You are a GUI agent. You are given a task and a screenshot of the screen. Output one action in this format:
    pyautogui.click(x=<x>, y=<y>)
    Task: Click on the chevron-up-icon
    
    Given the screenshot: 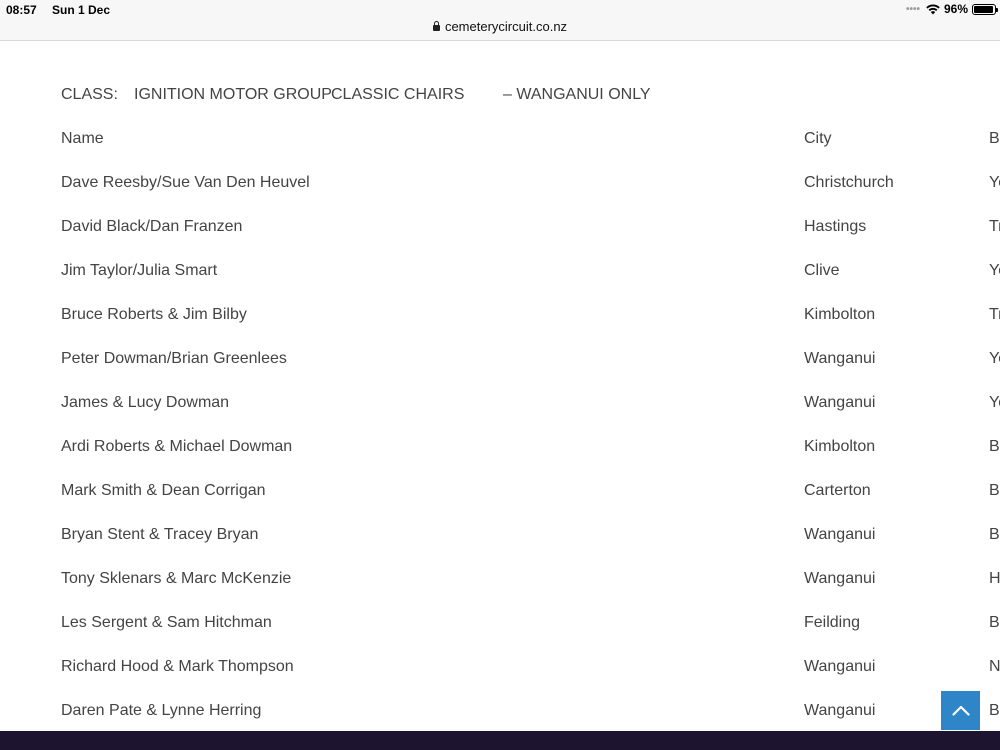 What is the action you would take?
    pyautogui.click(x=960, y=710)
    